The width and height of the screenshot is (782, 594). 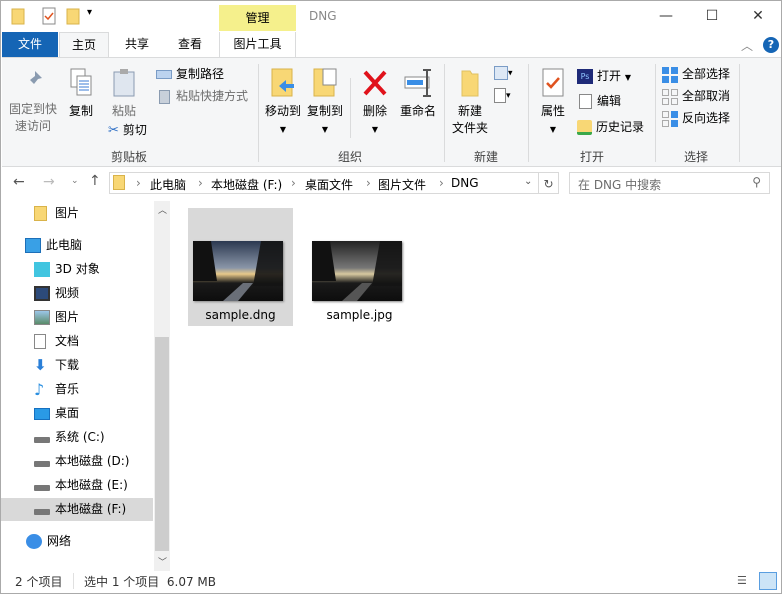 I want to click on copy-button: 复制, so click(x=81, y=94).